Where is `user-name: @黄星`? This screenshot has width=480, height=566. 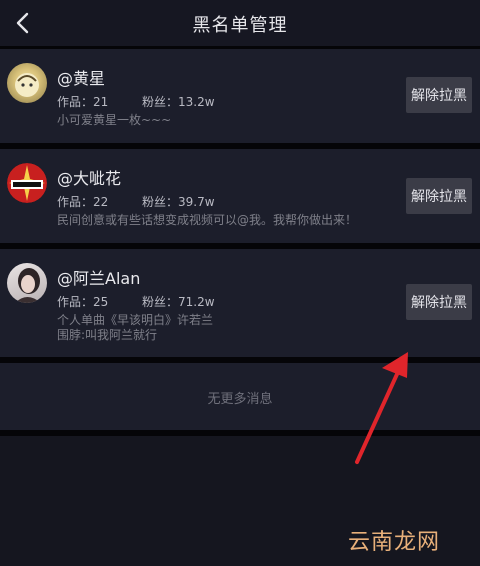
user-name: @黄星 is located at coordinates (81, 77).